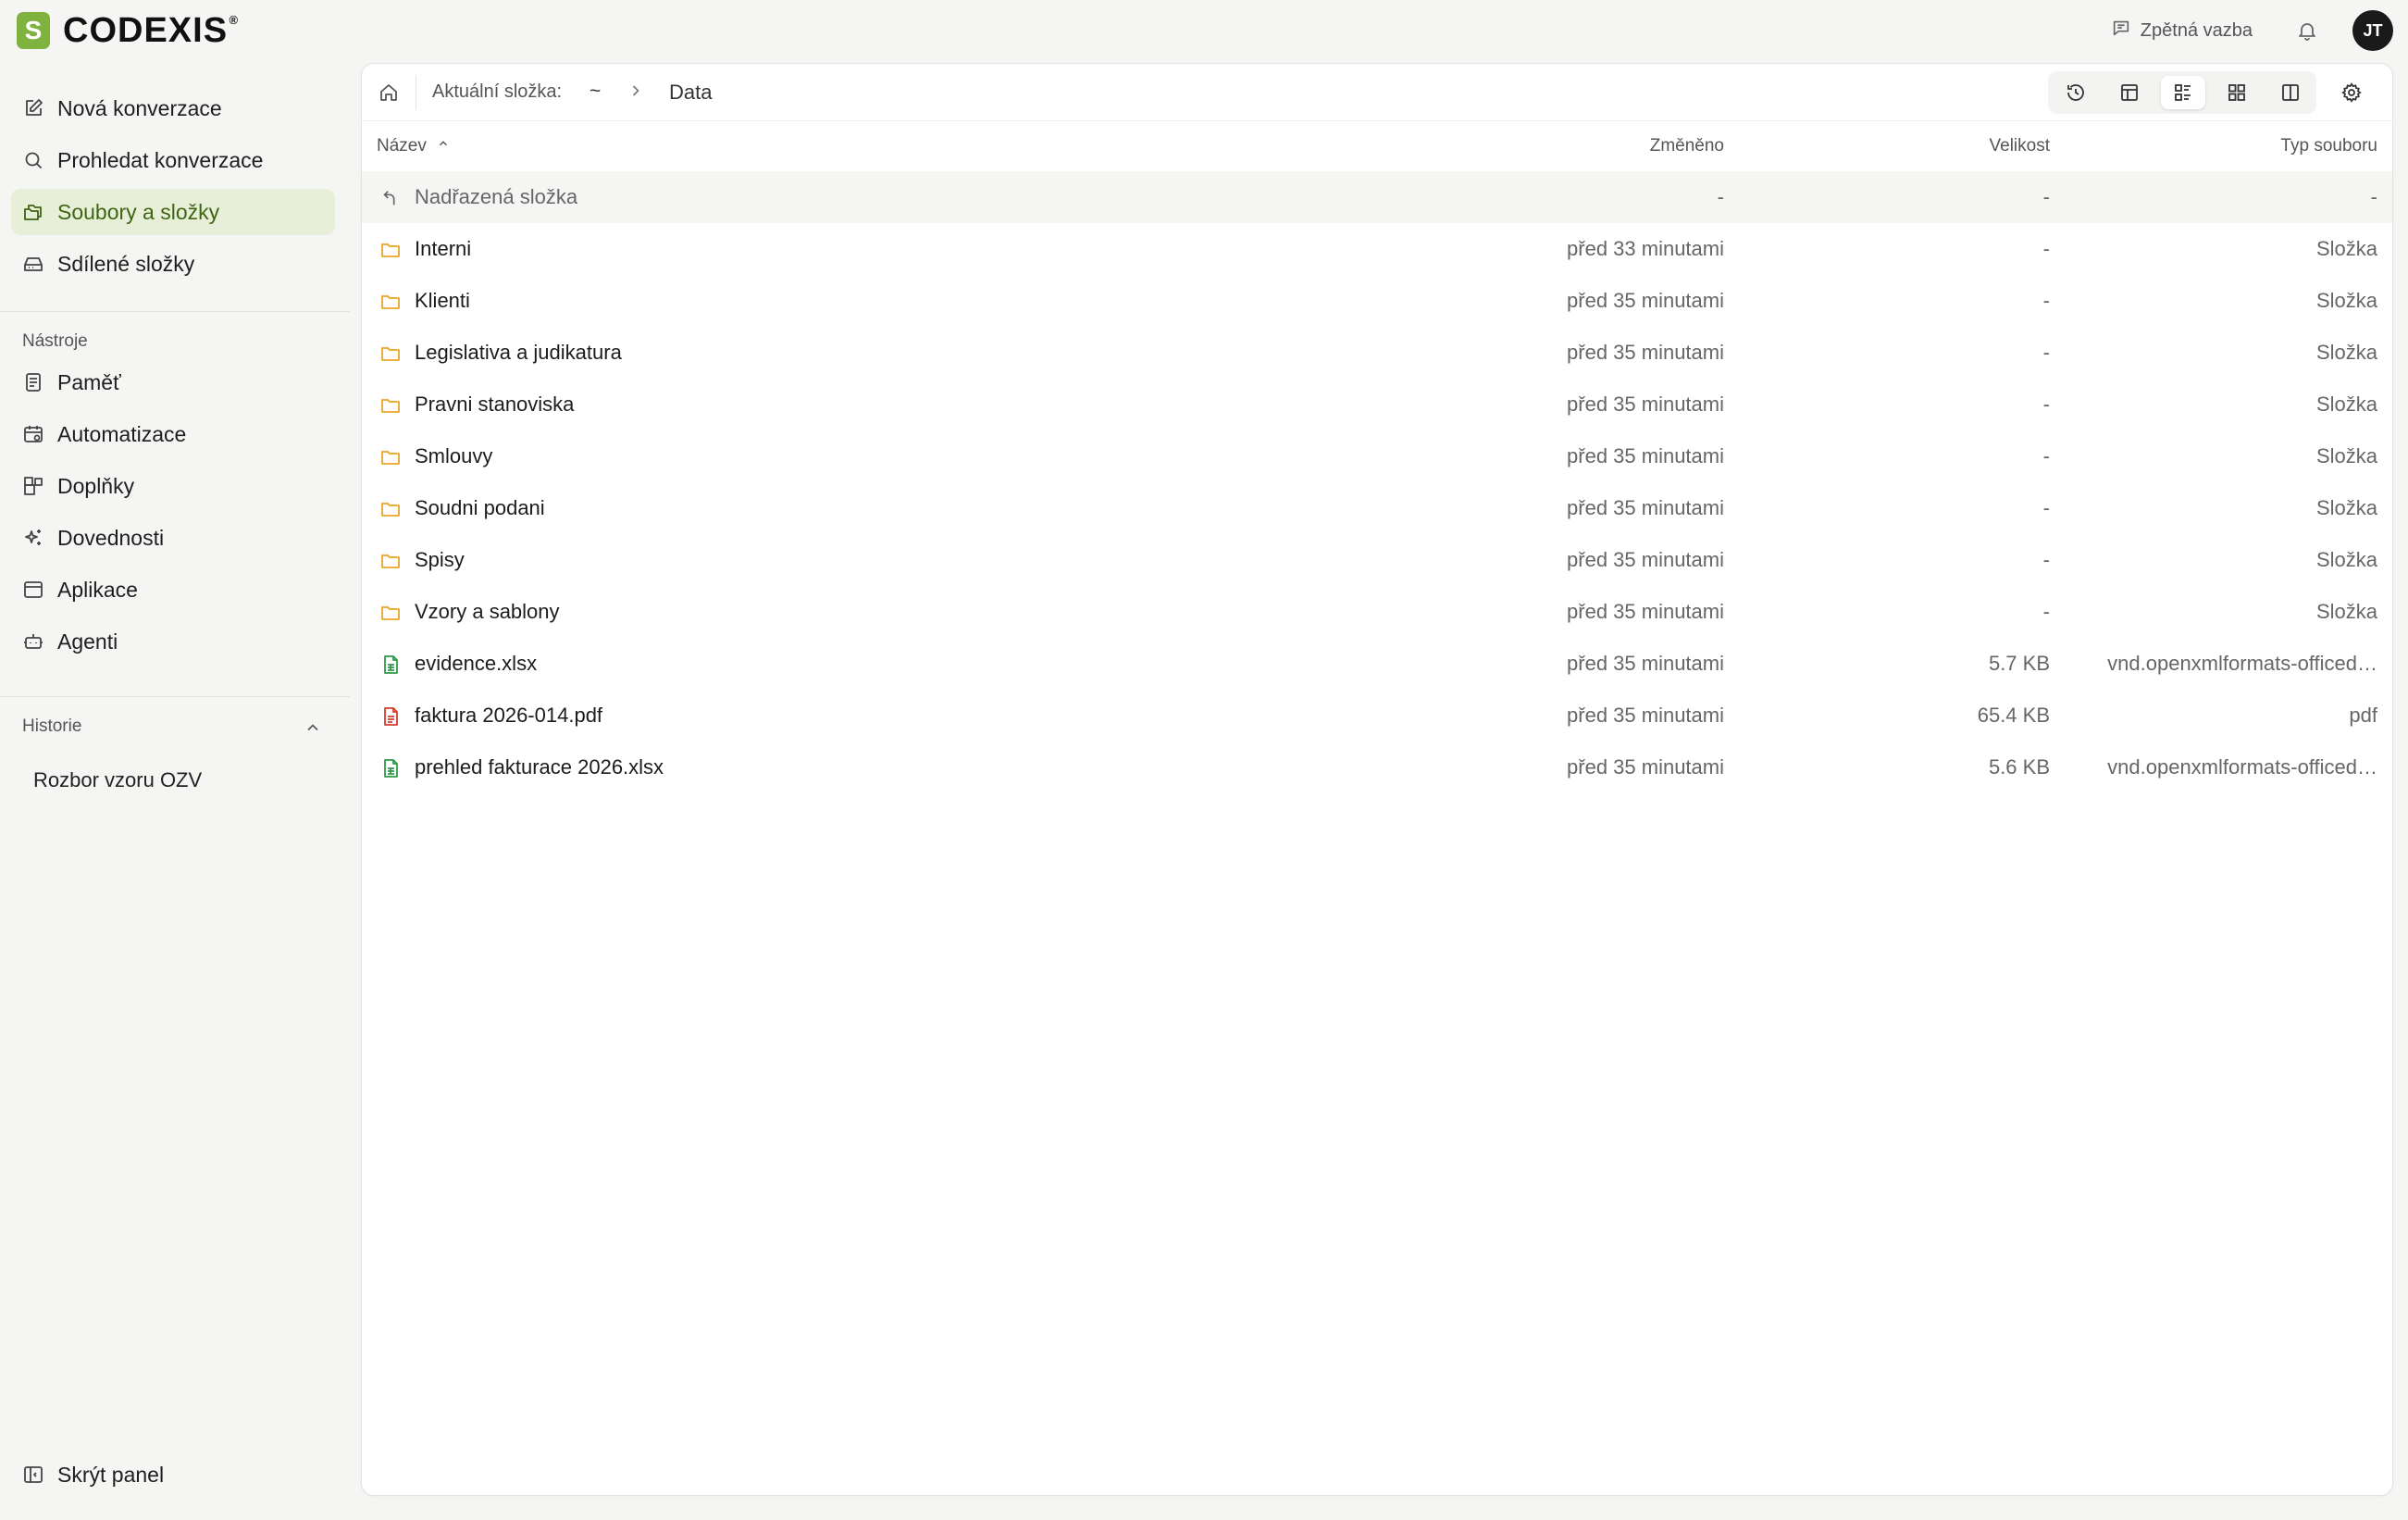  Describe the element at coordinates (34, 161) in the screenshot. I see `search-icon` at that location.